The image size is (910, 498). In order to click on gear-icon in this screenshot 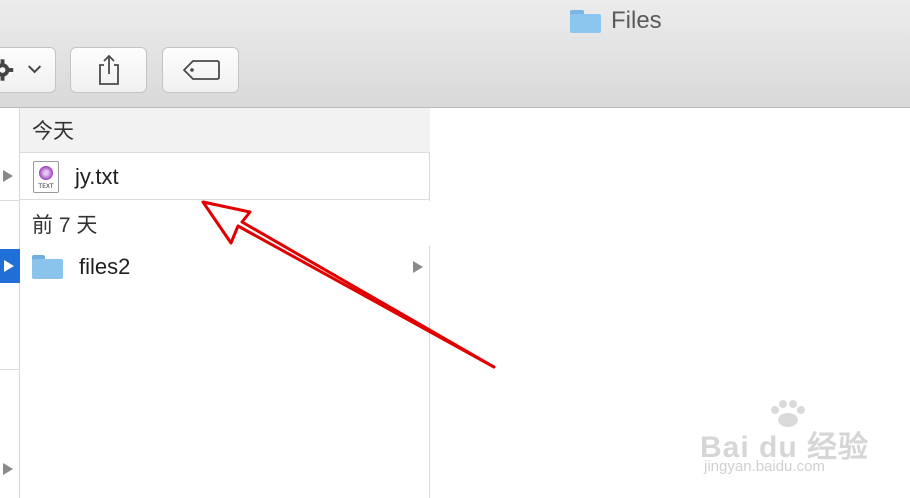, I will do `click(21, 70)`.